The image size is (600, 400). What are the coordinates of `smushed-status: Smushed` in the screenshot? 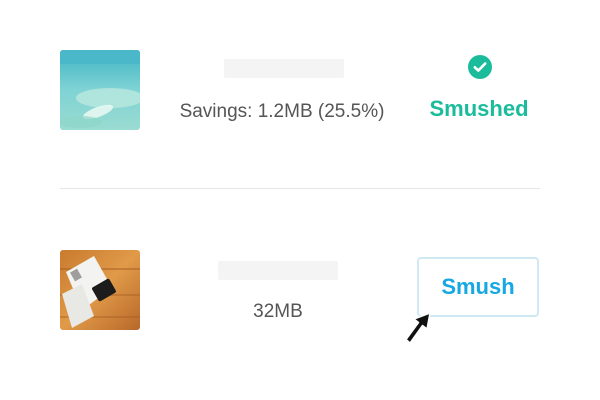 It's located at (479, 108).